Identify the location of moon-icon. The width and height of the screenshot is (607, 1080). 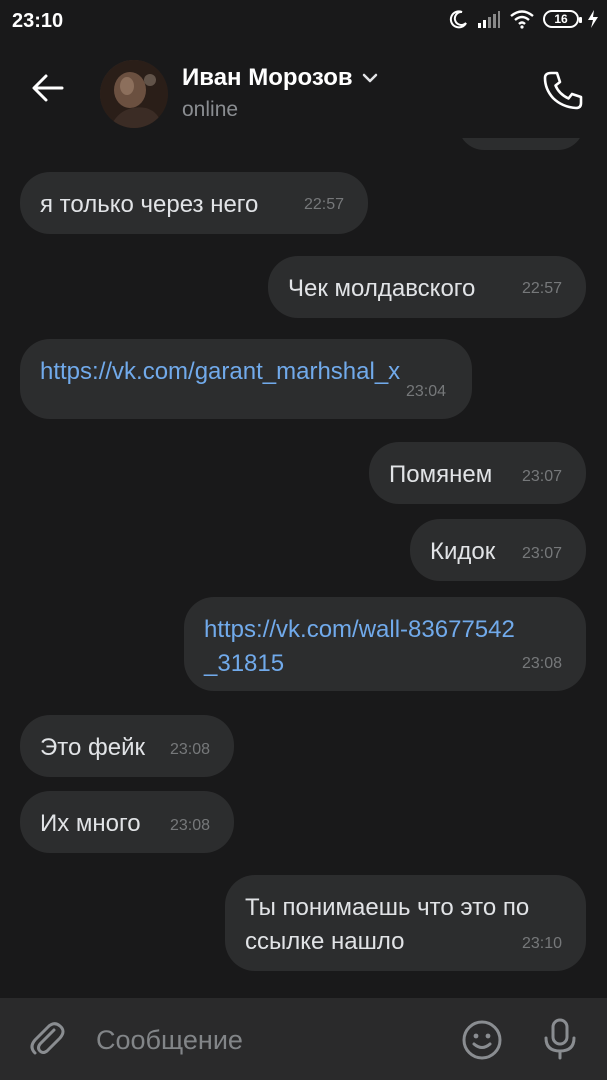
(458, 19).